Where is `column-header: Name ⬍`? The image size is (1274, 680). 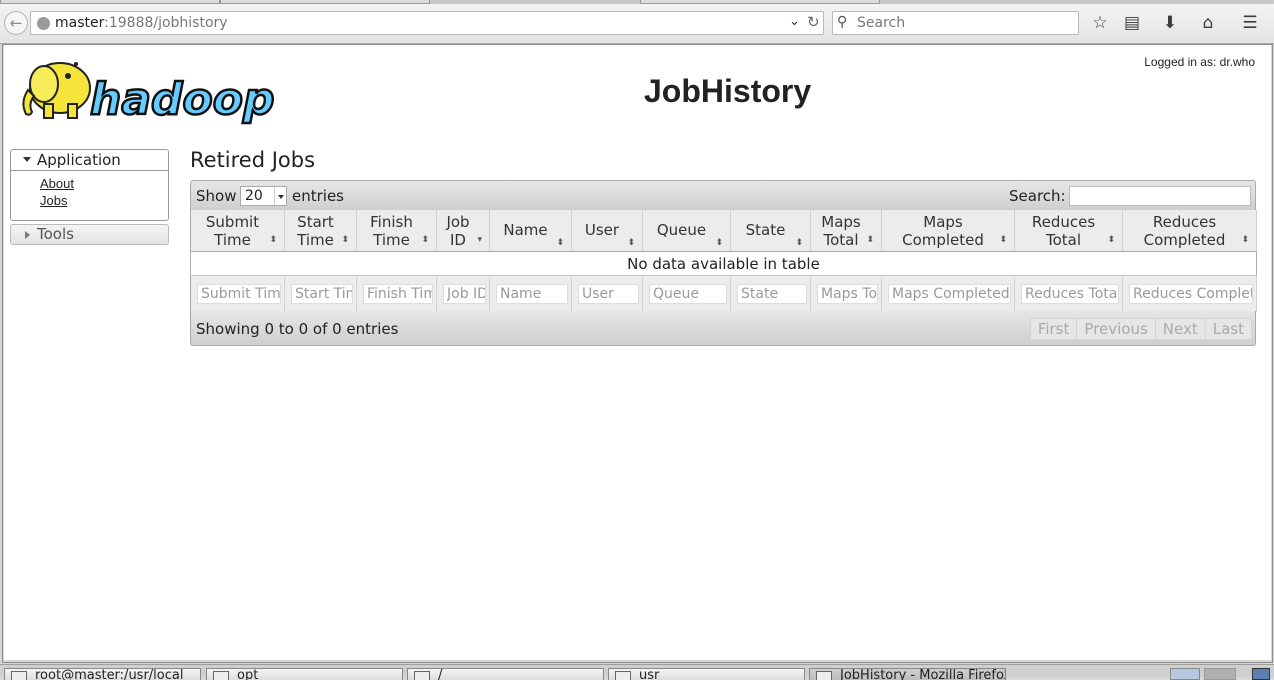
column-header: Name ⬍ is located at coordinates (530, 231).